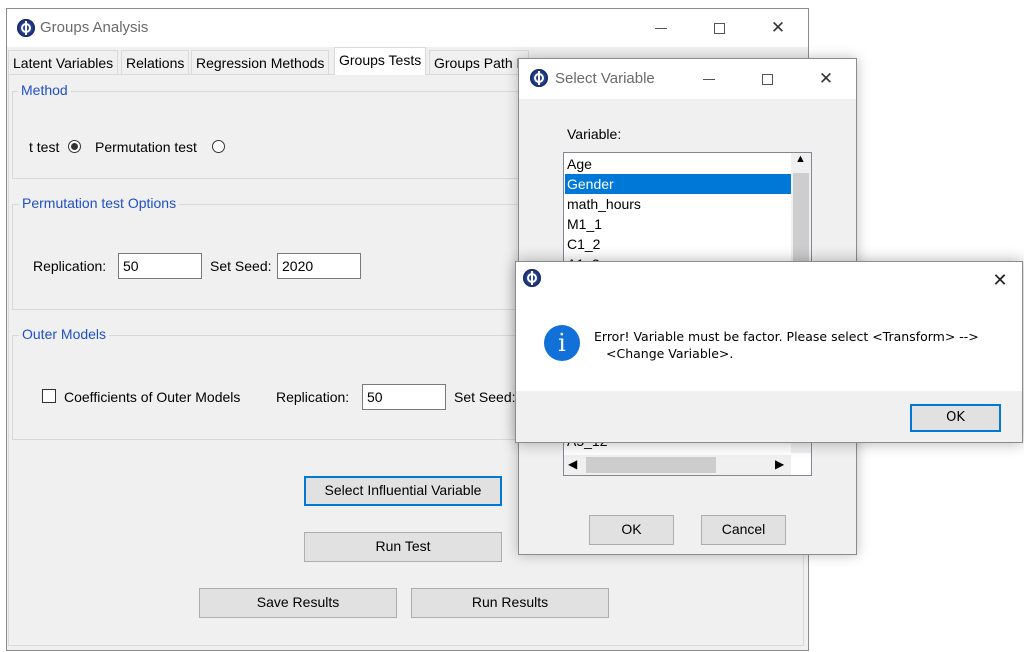 Image resolution: width=1024 pixels, height=652 pixels. What do you see at coordinates (678, 224) in the screenshot?
I see `list-item: M1_1` at bounding box center [678, 224].